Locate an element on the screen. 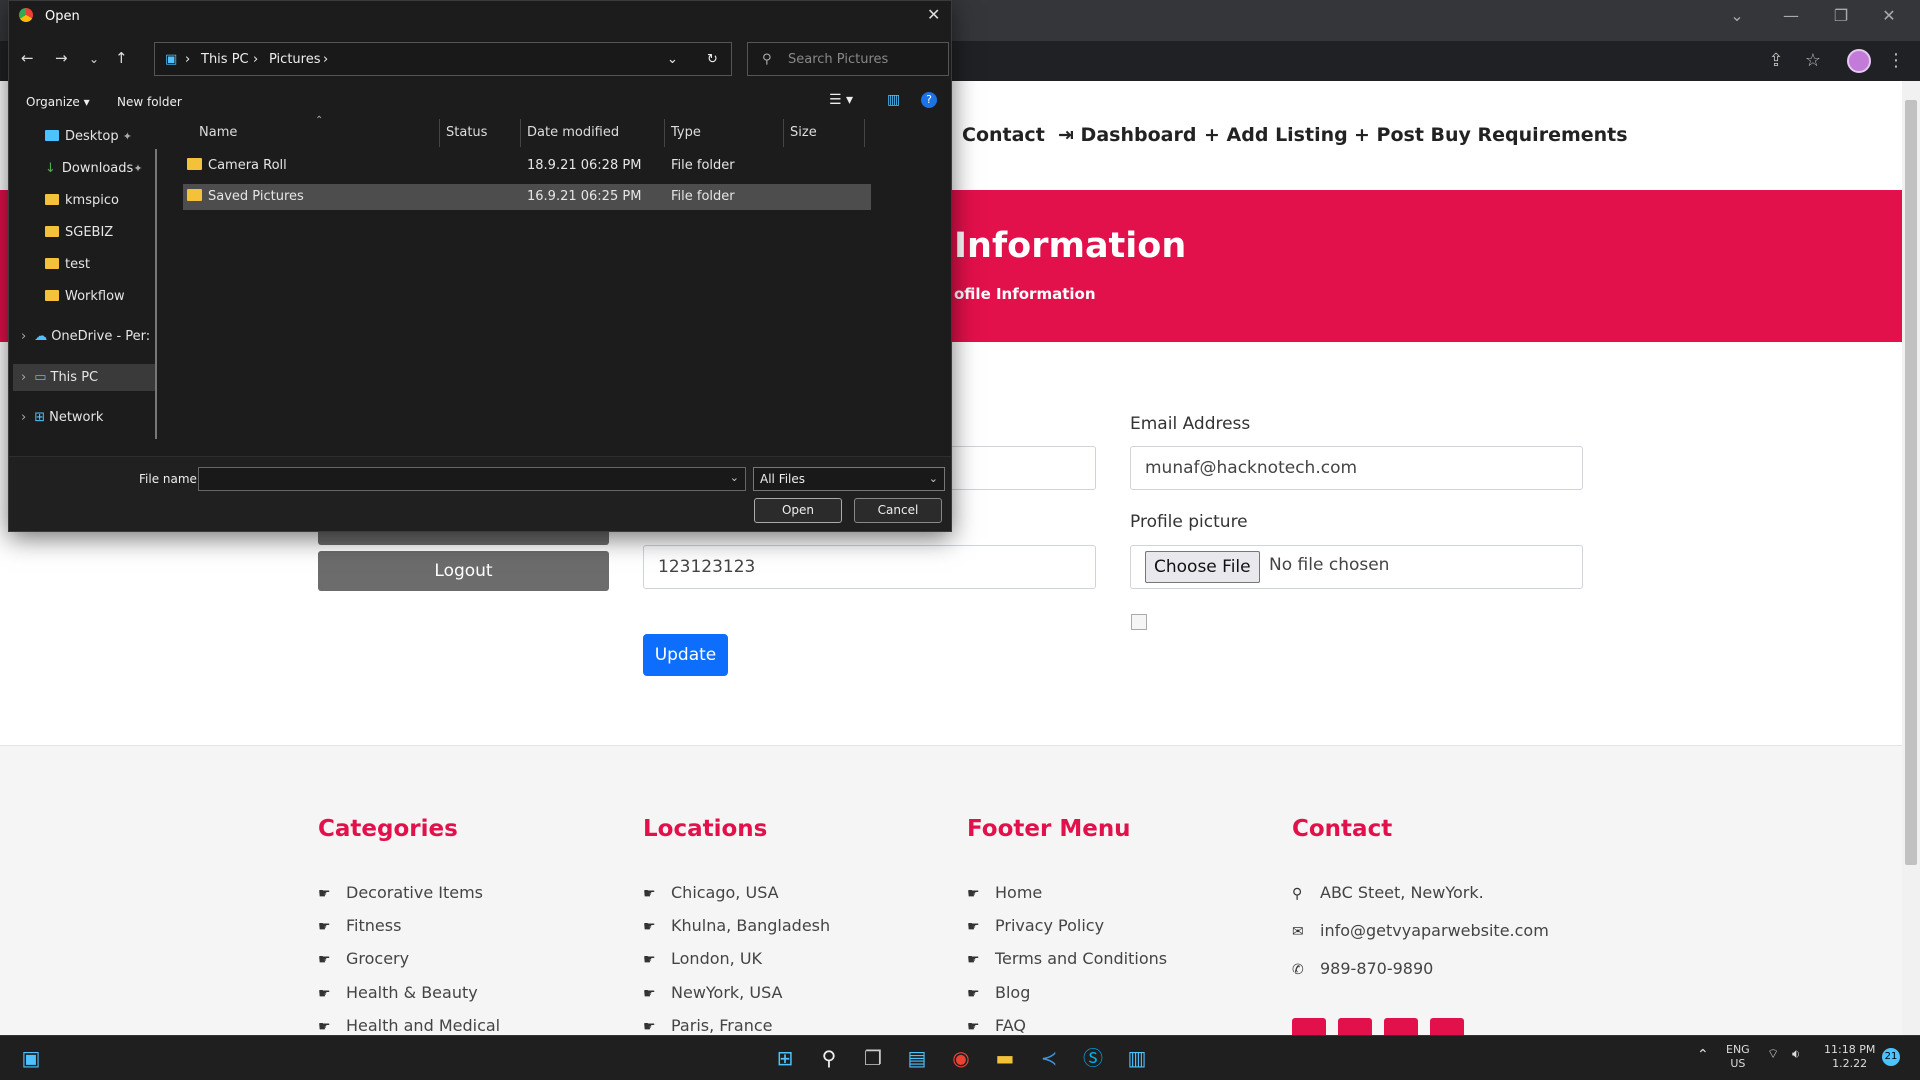  volume-icon: 🔉︎ is located at coordinates (1796, 1055).